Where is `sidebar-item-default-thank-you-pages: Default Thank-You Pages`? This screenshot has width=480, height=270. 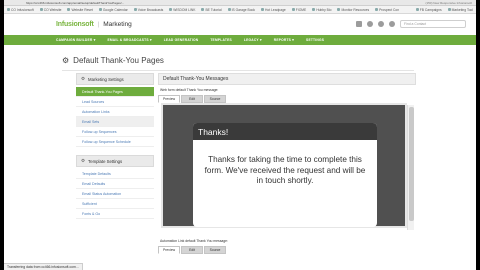 sidebar-item-default-thank-you-pages: Default Thank-You Pages is located at coordinates (115, 92).